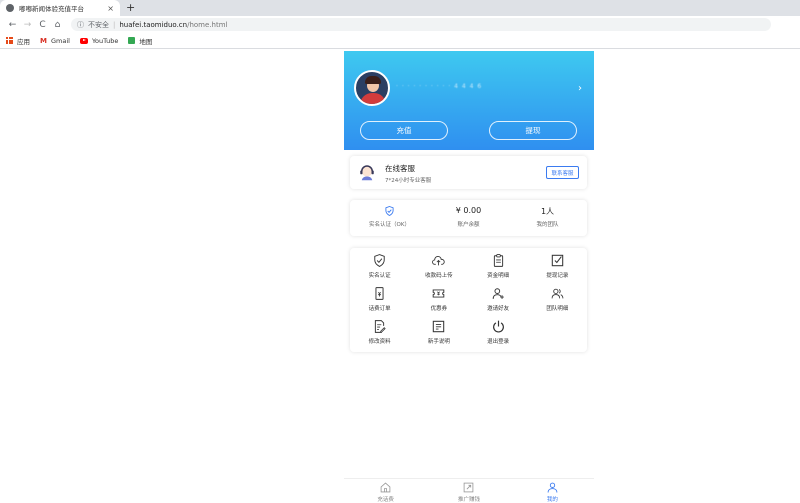 The height and width of the screenshot is (503, 800). What do you see at coordinates (469, 100) in the screenshot?
I see `profile-header: · · · · · · · · · · 4 4 4 6 › 充值 提现` at bounding box center [469, 100].